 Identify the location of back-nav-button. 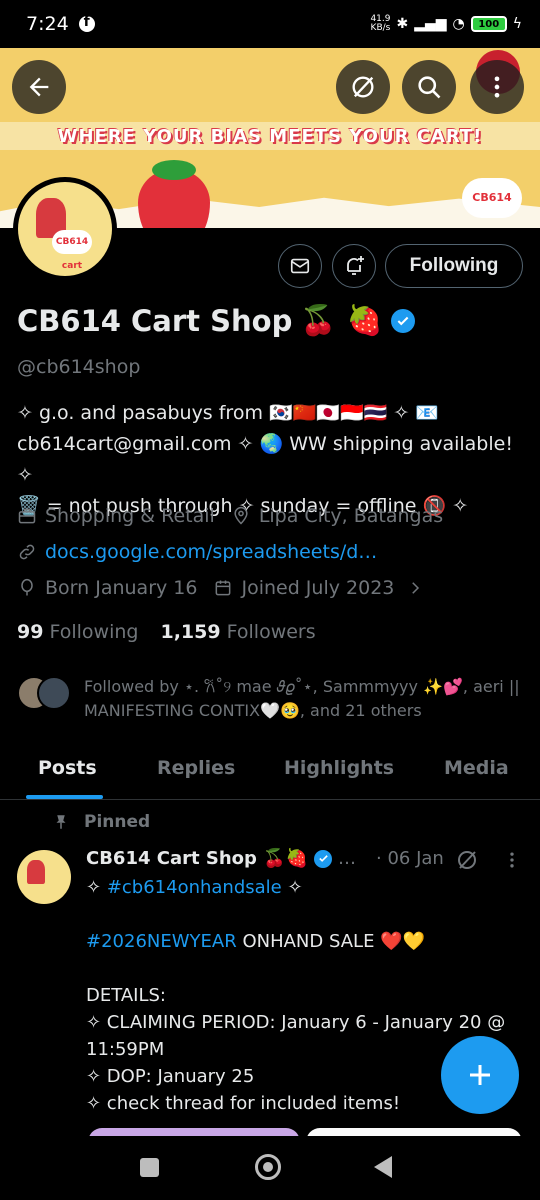
(383, 1167).